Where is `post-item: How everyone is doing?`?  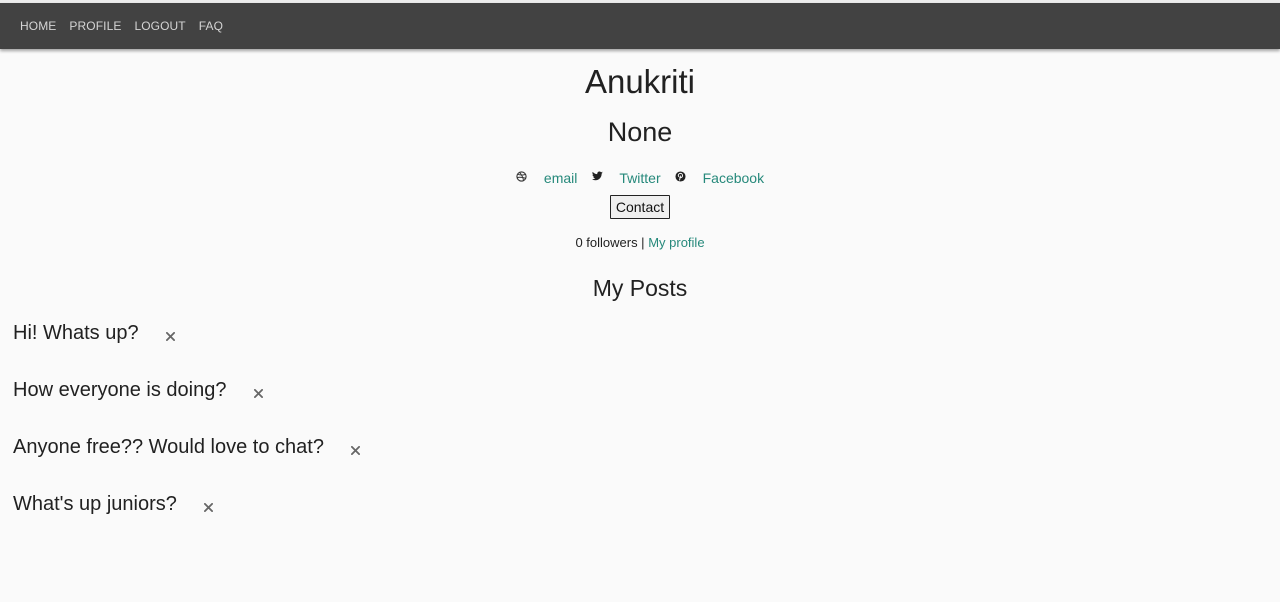
post-item: How everyone is doing? is located at coordinates (138, 390).